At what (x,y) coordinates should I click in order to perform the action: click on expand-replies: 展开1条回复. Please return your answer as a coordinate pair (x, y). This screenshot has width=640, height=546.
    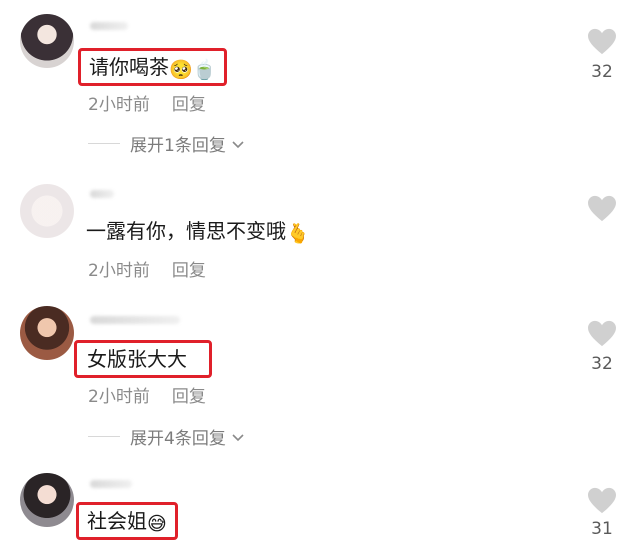
    Looking at the image, I should click on (167, 143).